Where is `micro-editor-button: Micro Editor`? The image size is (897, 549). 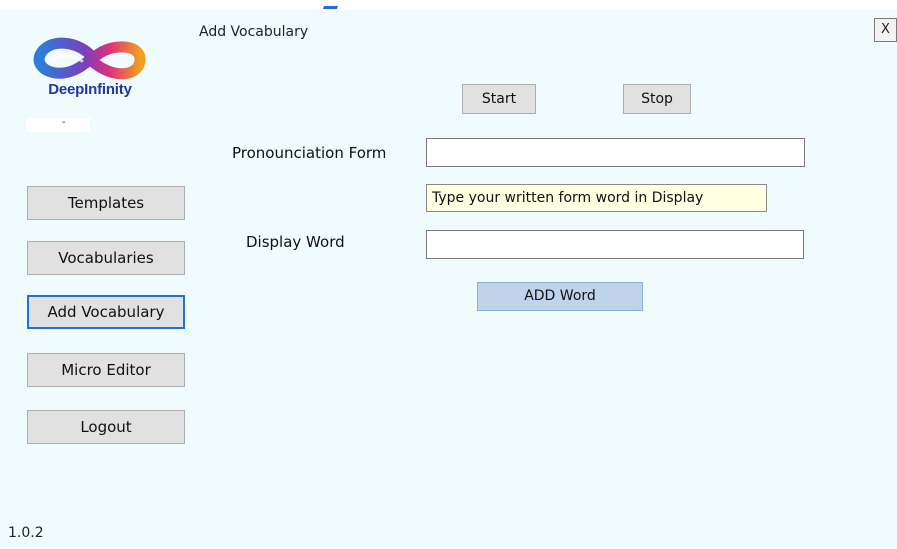
micro-editor-button: Micro Editor is located at coordinates (106, 370).